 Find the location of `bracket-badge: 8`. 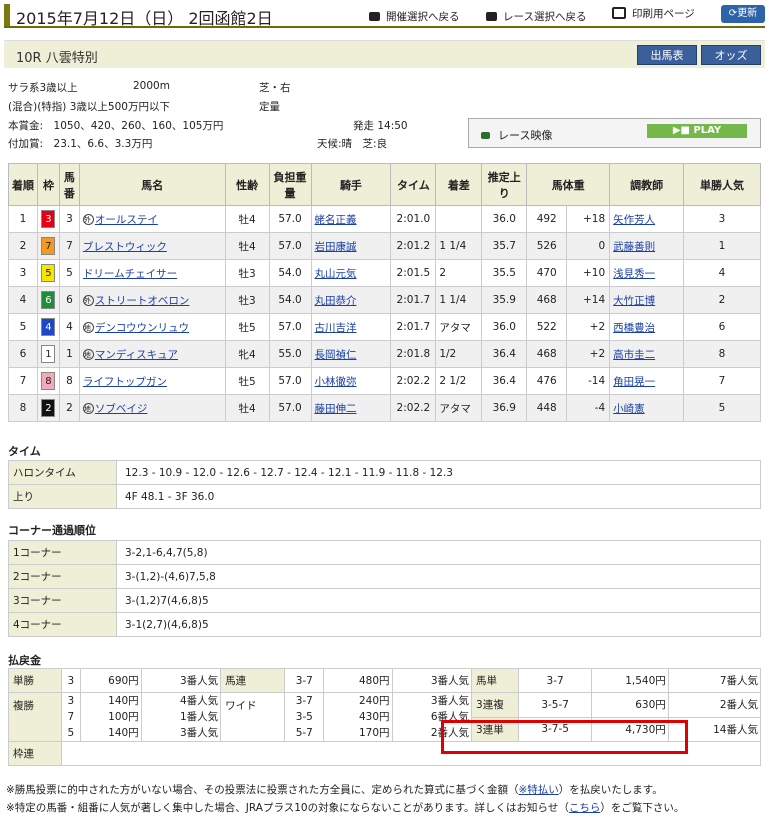

bracket-badge: 8 is located at coordinates (48, 381).